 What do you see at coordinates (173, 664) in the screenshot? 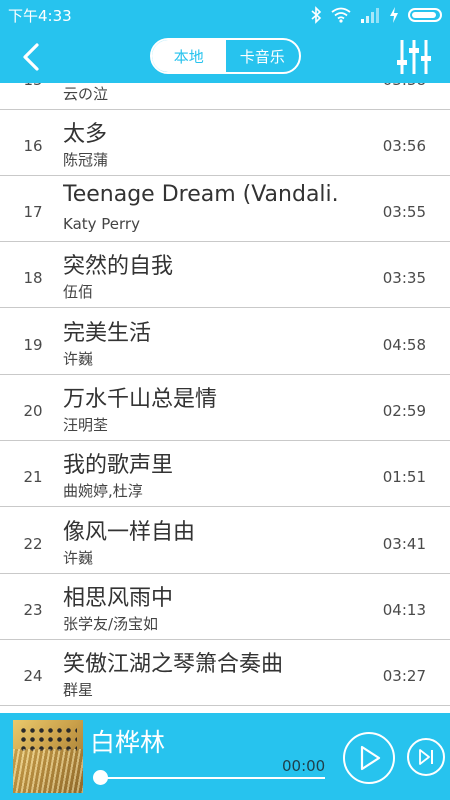
I see `song-title: 笑傲江湖之琴箫合奏曲` at bounding box center [173, 664].